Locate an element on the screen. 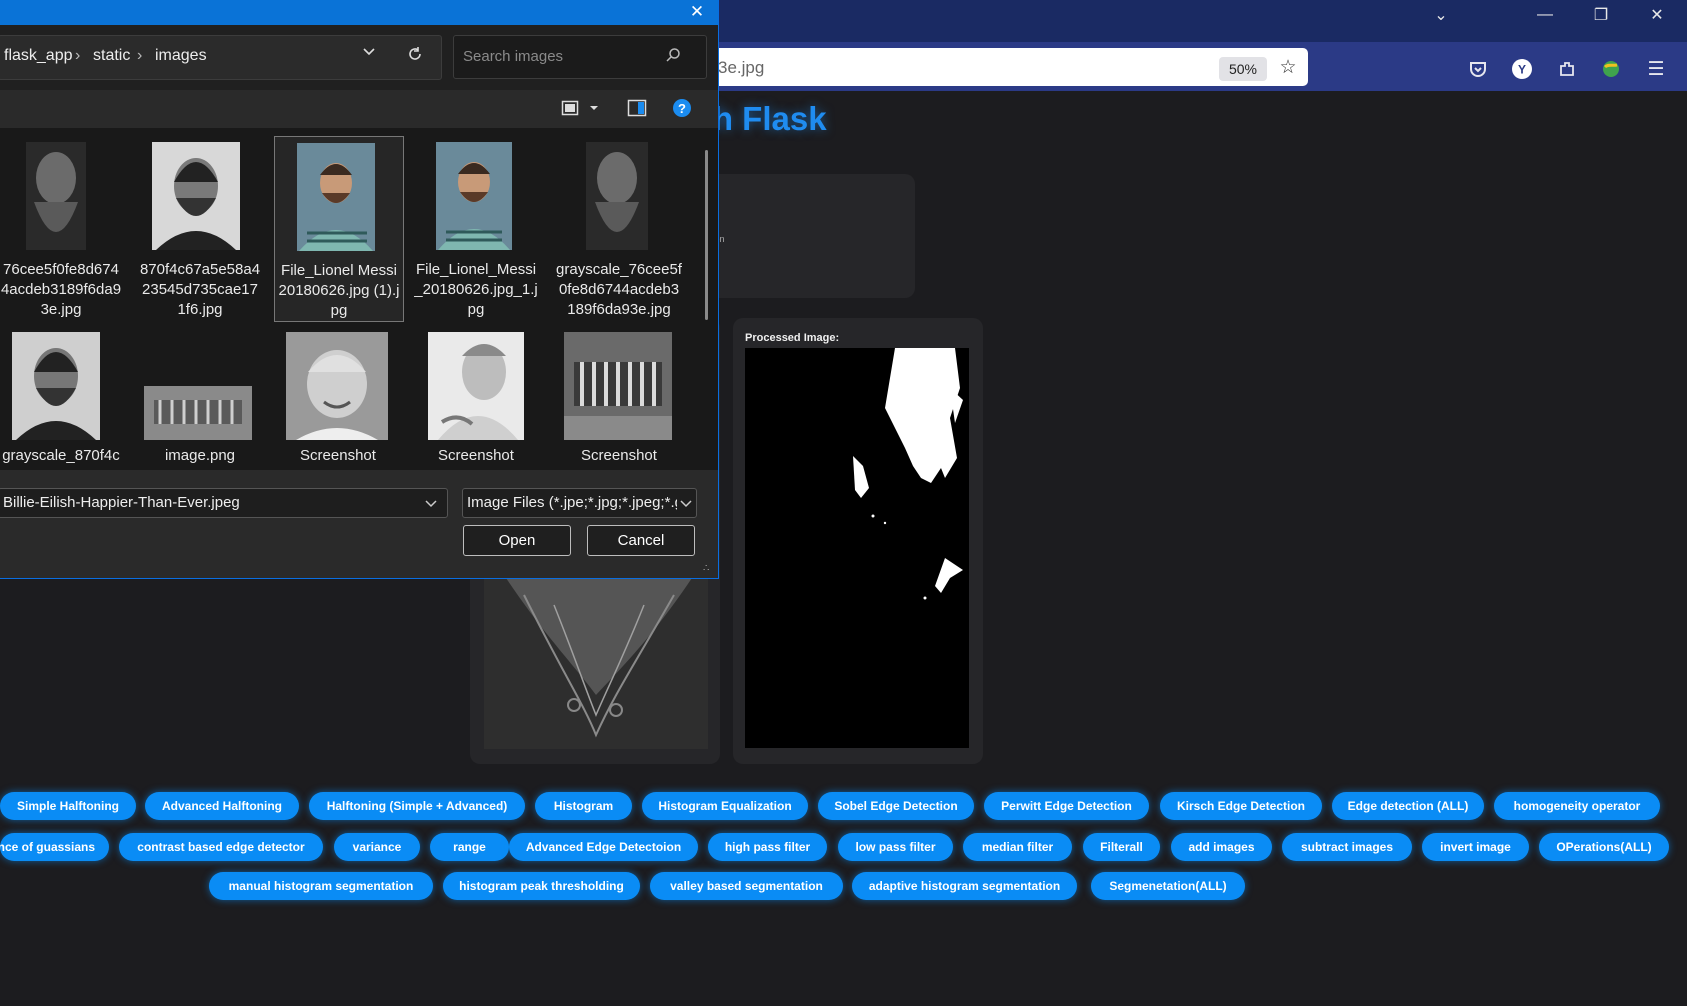 The height and width of the screenshot is (1006, 1687). operations-all-button: OPerations(ALL) is located at coordinates (1604, 847).